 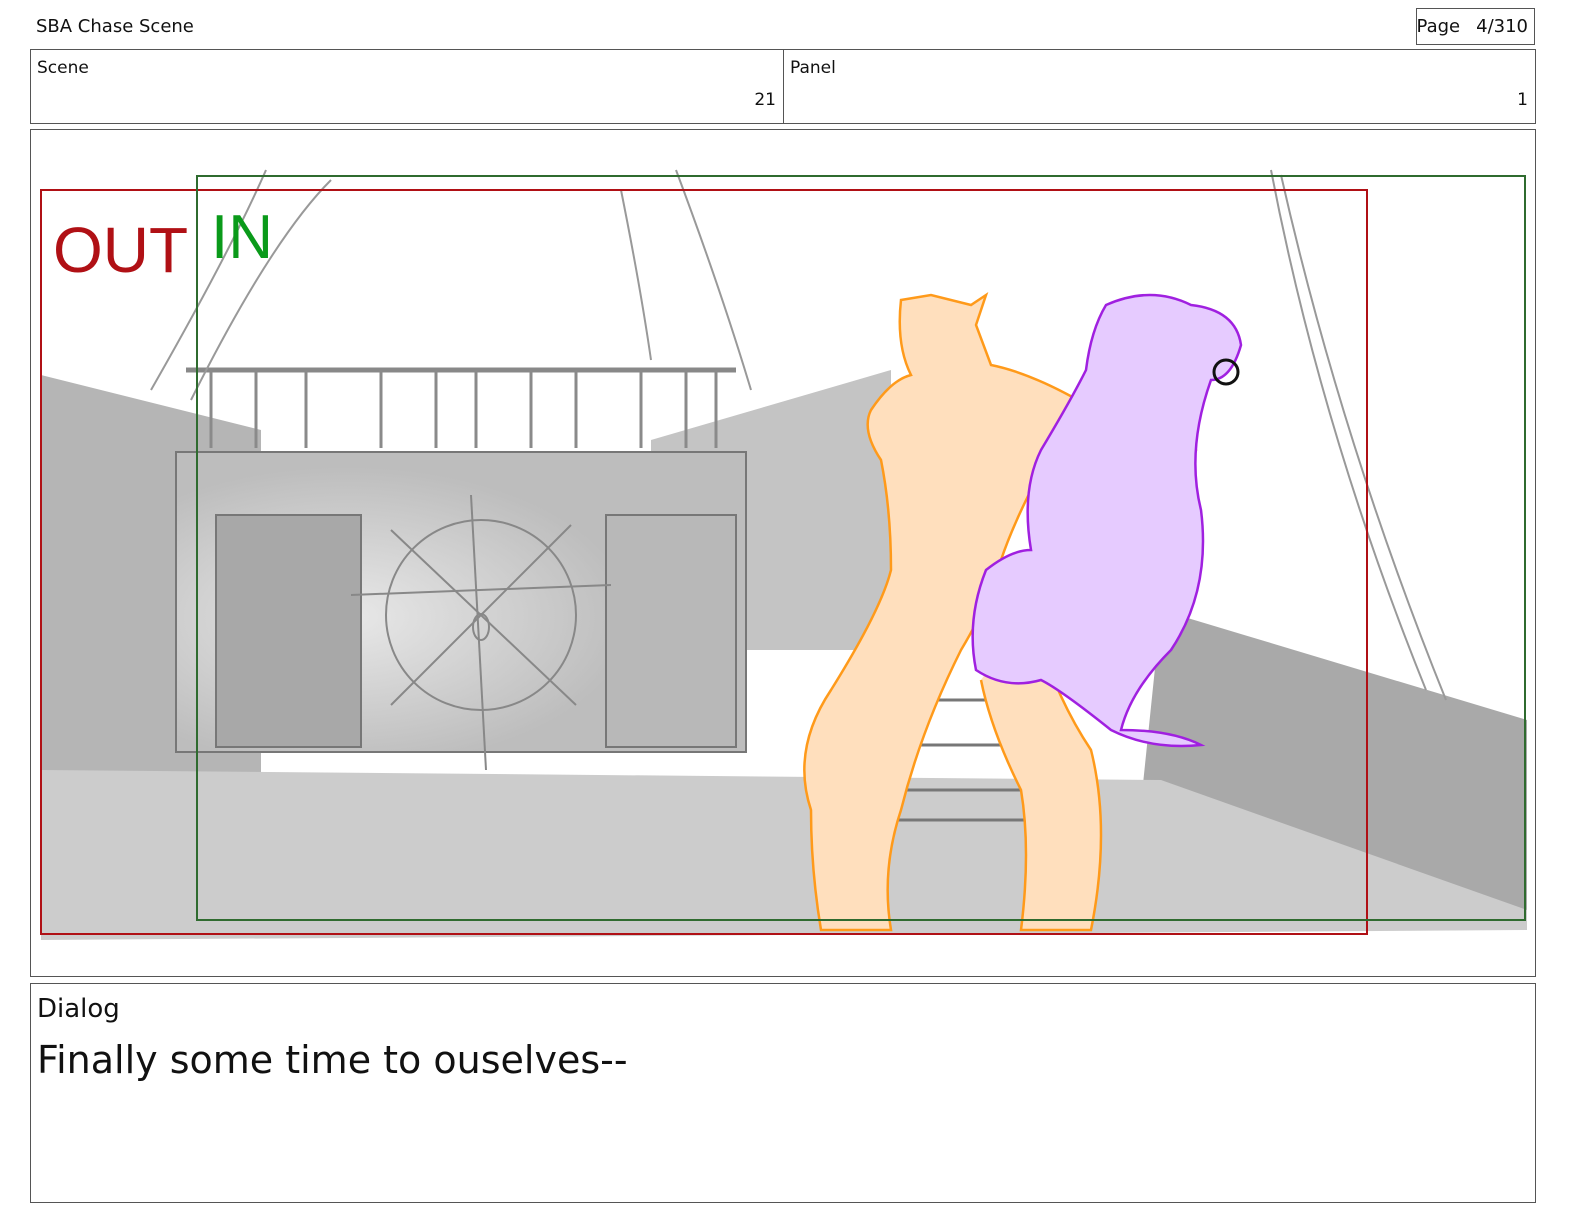 What do you see at coordinates (765, 100) in the screenshot?
I see `scene-number: 21` at bounding box center [765, 100].